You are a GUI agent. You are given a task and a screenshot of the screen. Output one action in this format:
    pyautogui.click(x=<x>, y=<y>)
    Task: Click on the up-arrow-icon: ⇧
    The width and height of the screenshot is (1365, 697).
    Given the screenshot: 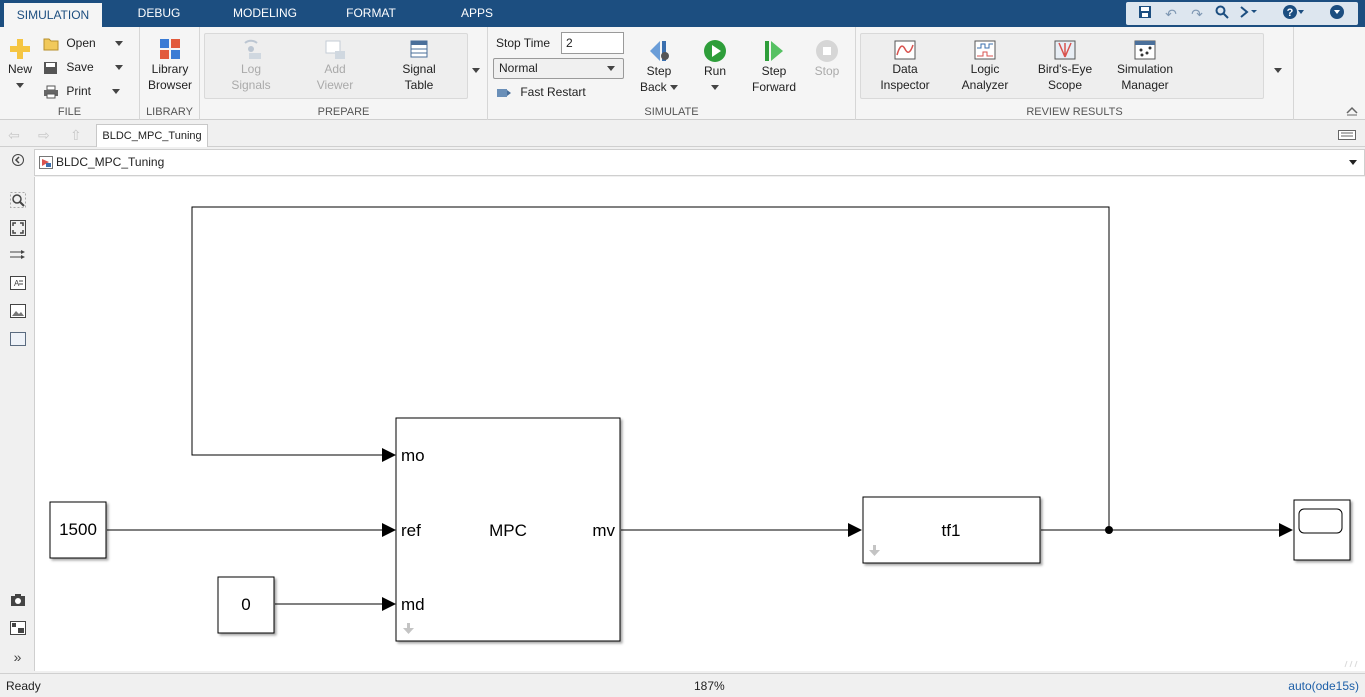 What is the action you would take?
    pyautogui.click(x=76, y=135)
    